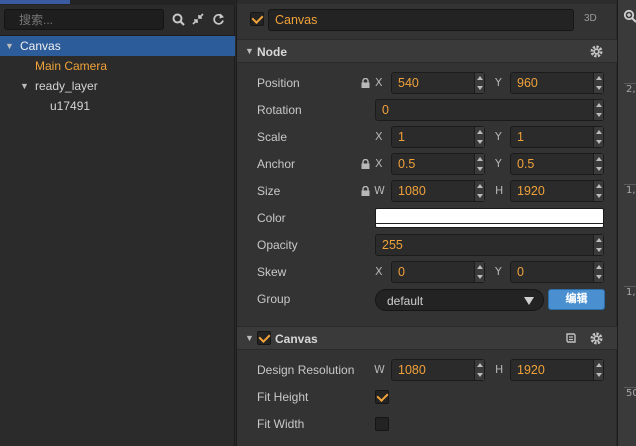  Describe the element at coordinates (438, 164) in the screenshot. I see `anchor-x-input: 0.5` at that location.